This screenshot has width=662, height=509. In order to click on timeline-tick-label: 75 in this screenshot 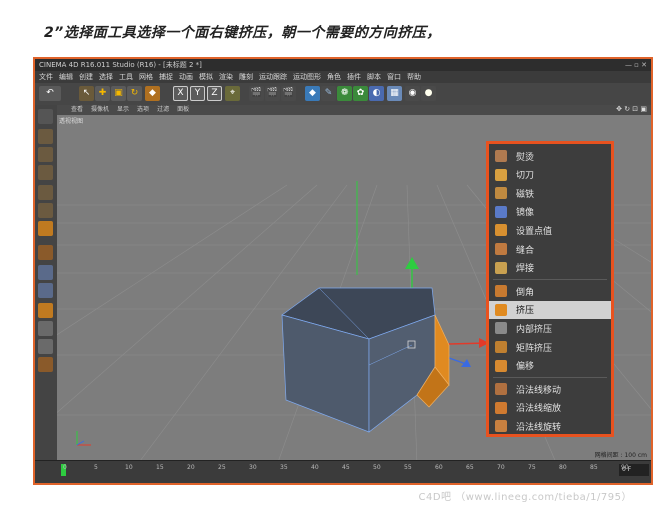, I will do `click(532, 467)`.